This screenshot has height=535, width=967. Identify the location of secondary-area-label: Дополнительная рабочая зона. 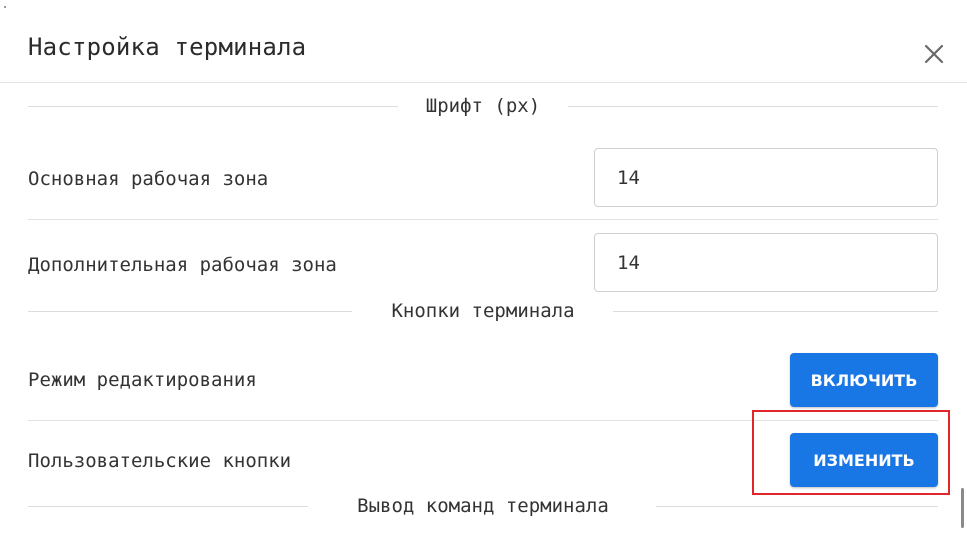
(182, 265).